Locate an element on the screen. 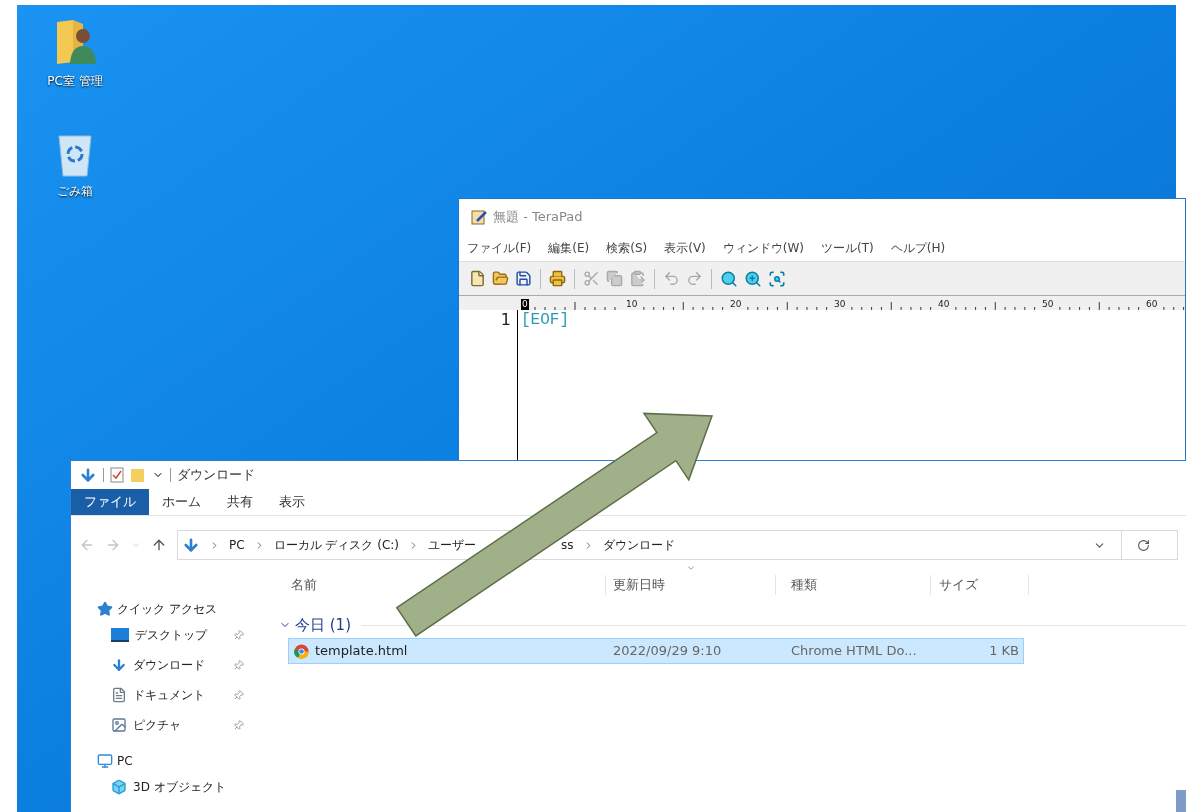 The width and height of the screenshot is (1186, 812). monitor-icon is located at coordinates (105, 761).